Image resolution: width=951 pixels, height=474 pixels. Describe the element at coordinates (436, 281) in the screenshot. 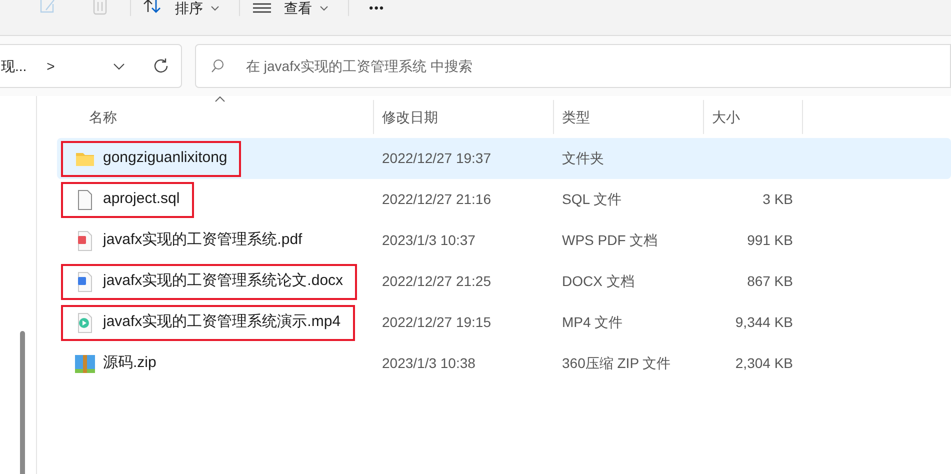

I see `date-cell-text: 2022/12/27 21:25` at that location.